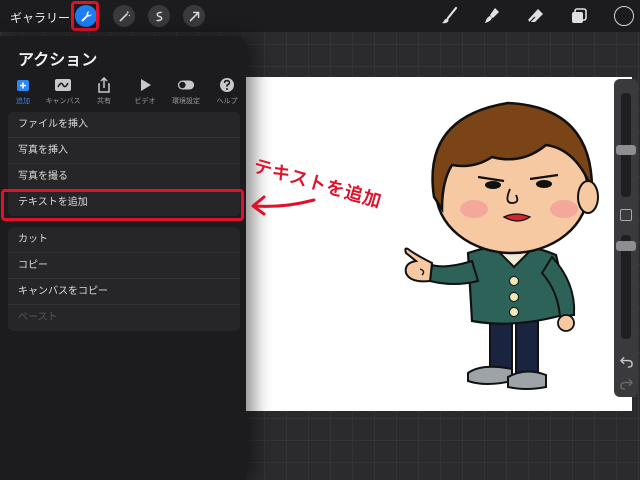  What do you see at coordinates (283, 205) in the screenshot?
I see `annotation-arrow-icon` at bounding box center [283, 205].